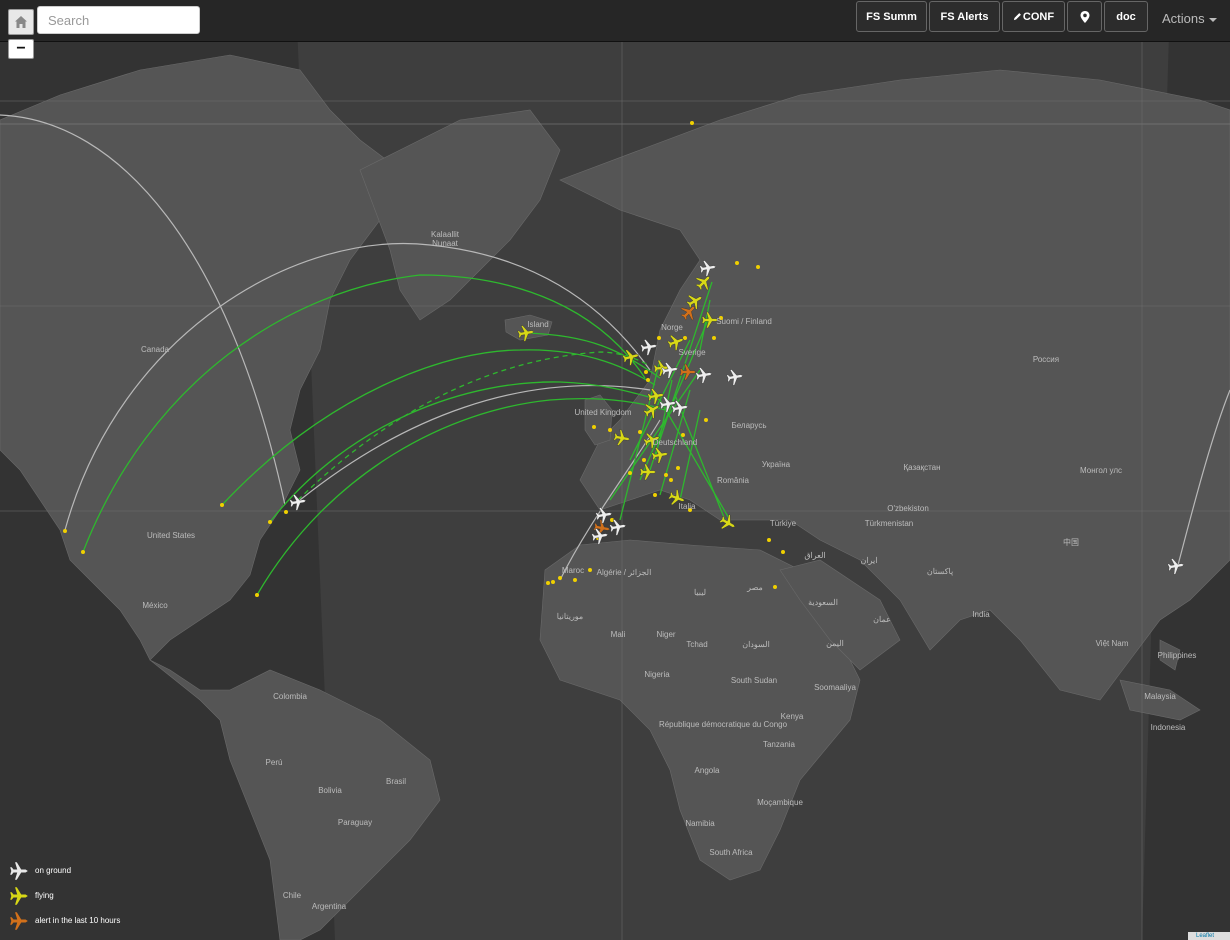  What do you see at coordinates (1071, 542) in the screenshot?
I see `label-china: 中国` at bounding box center [1071, 542].